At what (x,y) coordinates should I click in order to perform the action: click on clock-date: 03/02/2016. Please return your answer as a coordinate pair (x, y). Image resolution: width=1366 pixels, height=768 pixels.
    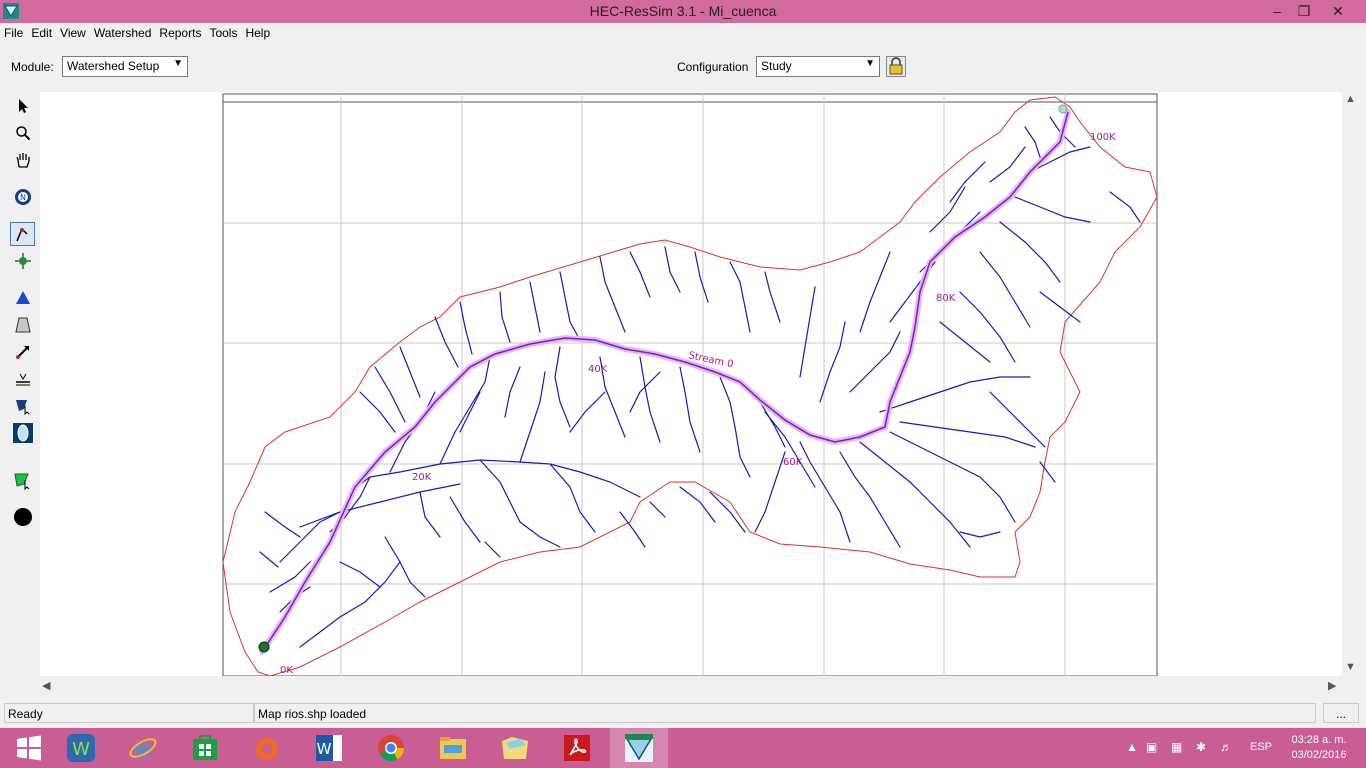
    Looking at the image, I should click on (1319, 755).